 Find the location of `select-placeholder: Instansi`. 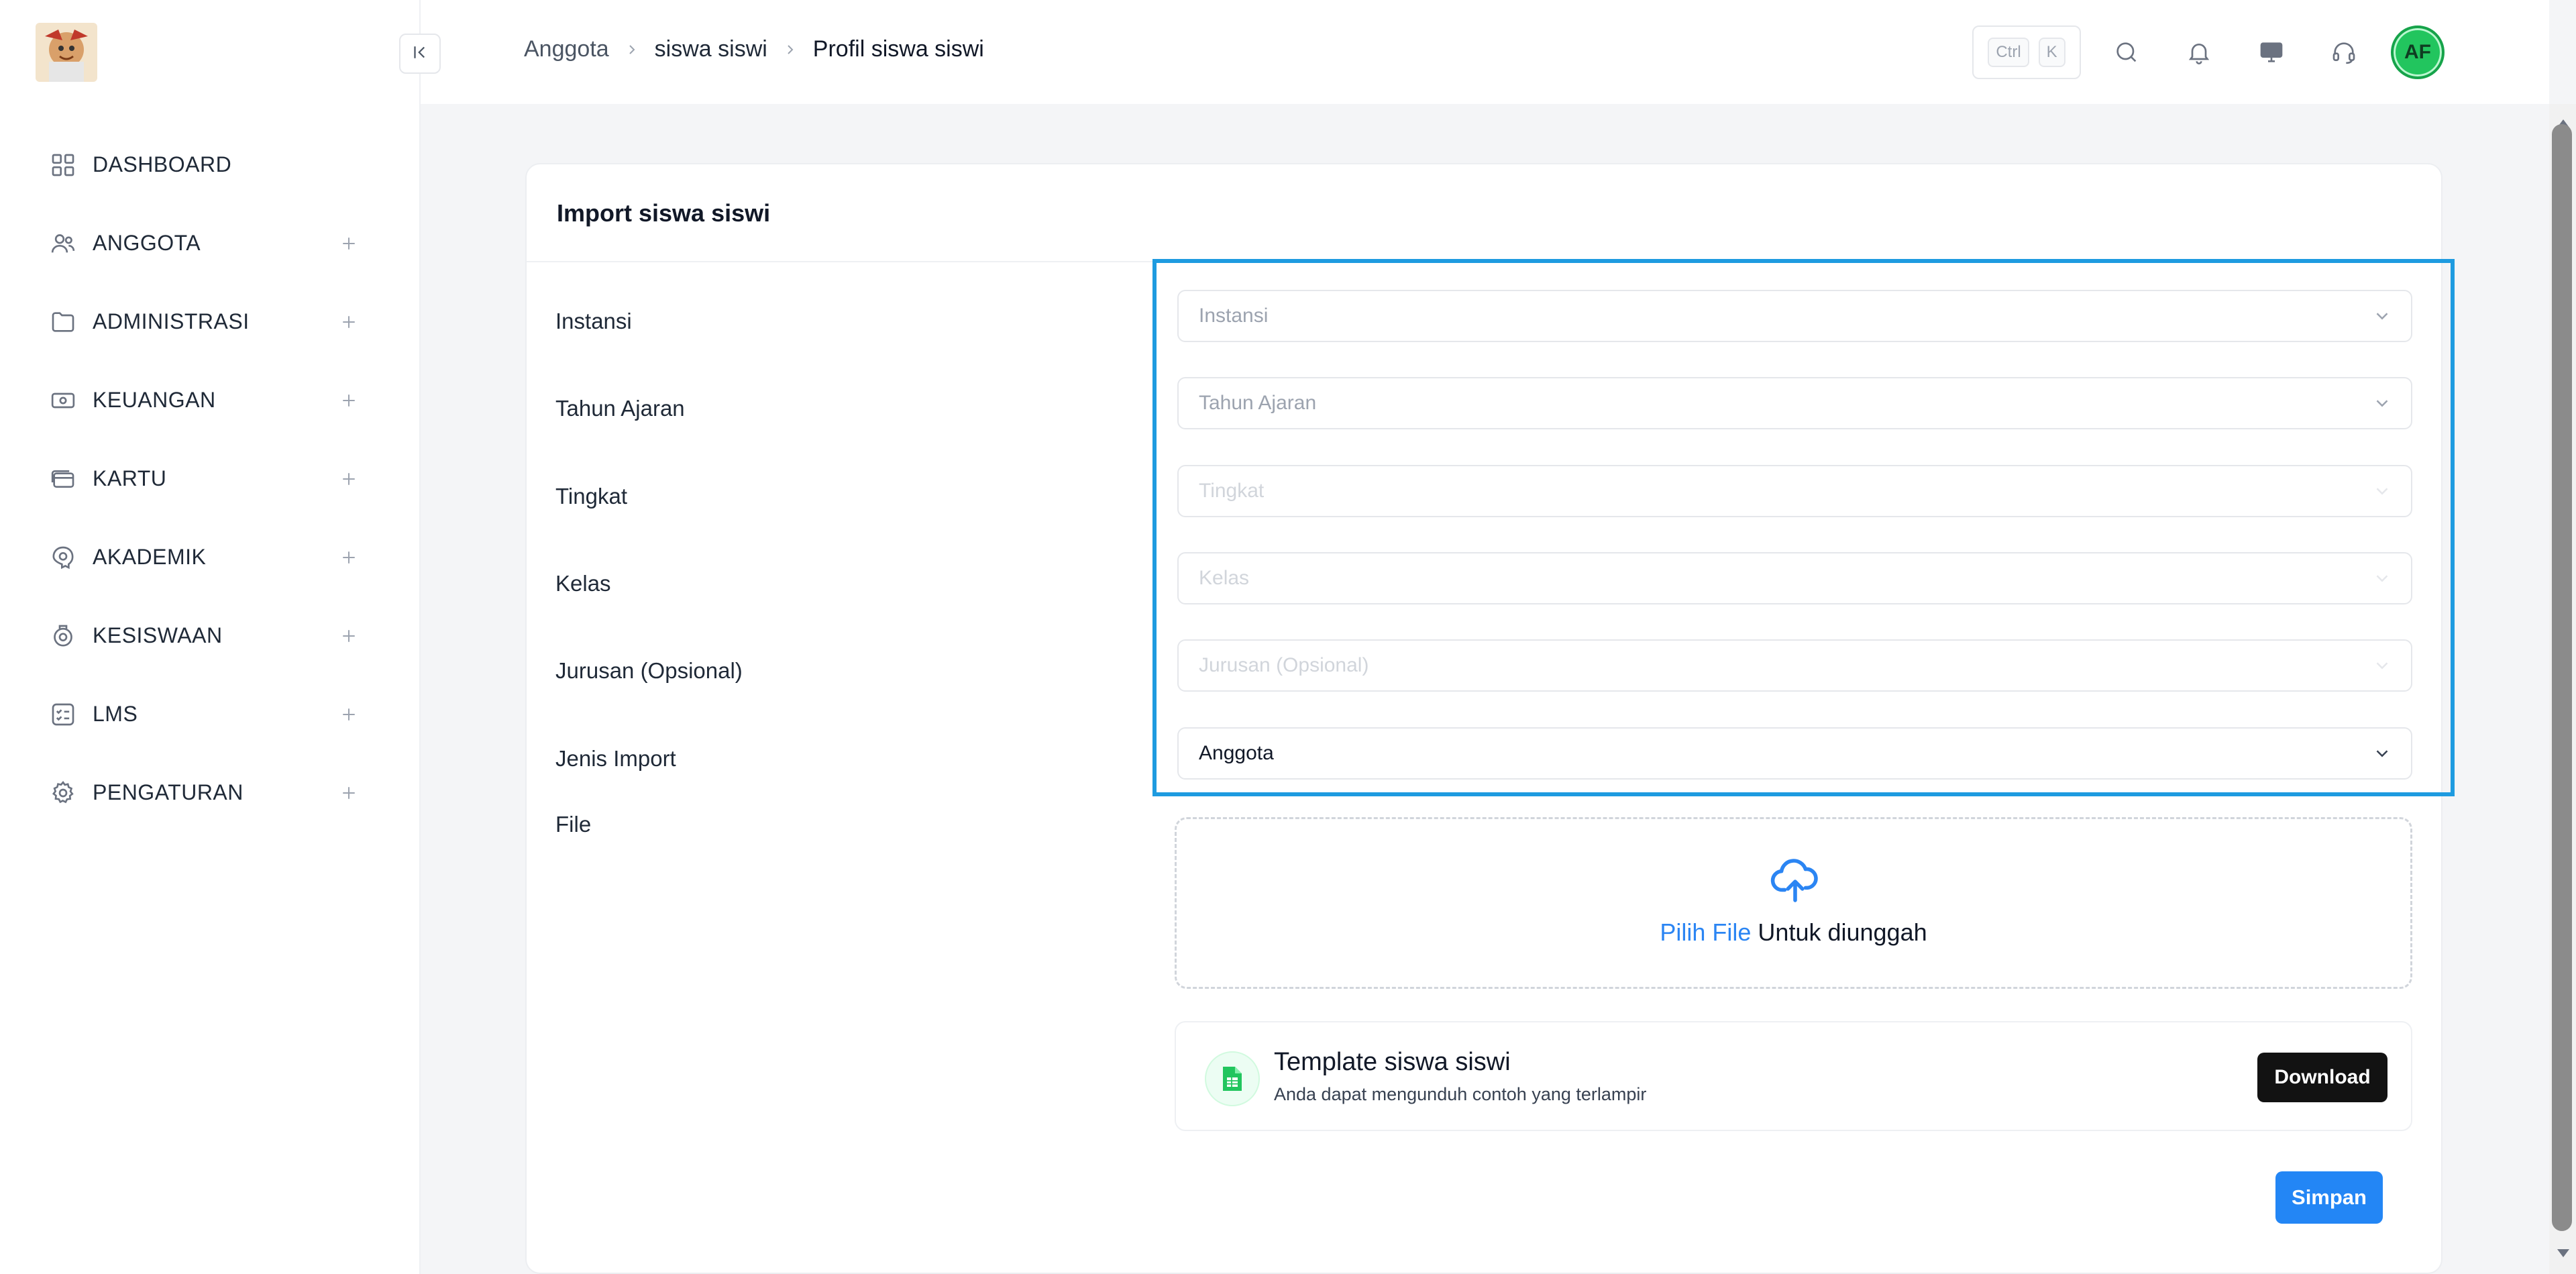

select-placeholder: Instansi is located at coordinates (1234, 316).